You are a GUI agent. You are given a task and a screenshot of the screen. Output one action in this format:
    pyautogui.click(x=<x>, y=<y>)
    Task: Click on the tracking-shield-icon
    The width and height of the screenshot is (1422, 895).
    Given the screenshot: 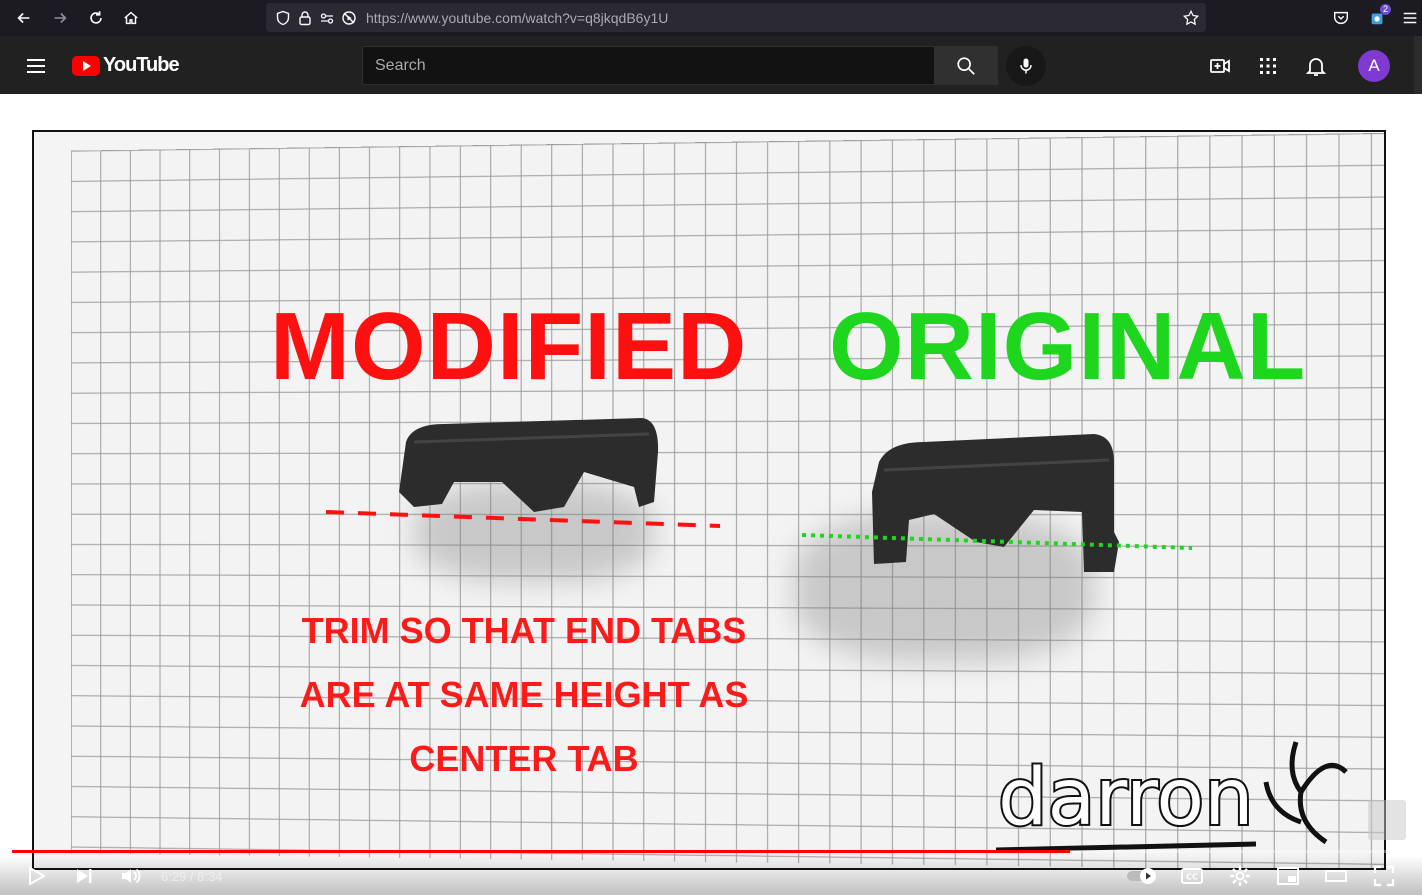 What is the action you would take?
    pyautogui.click(x=283, y=17)
    